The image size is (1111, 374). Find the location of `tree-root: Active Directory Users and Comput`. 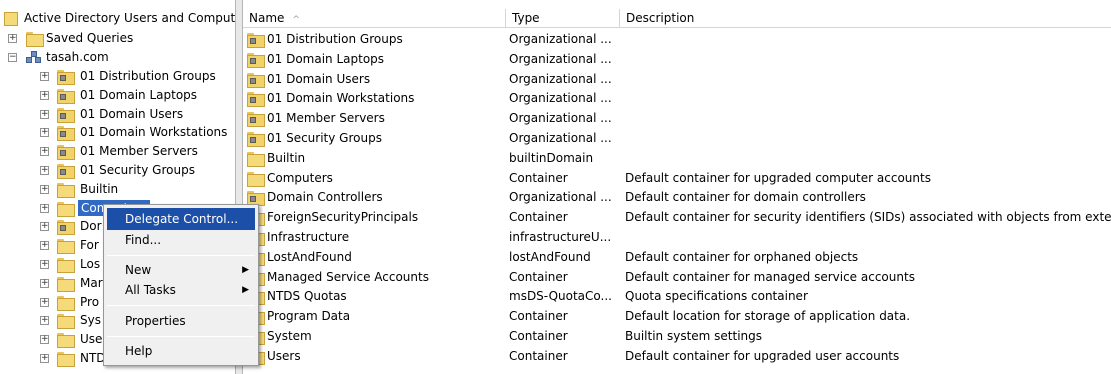

tree-root: Active Directory Users and Comput is located at coordinates (118, 18).